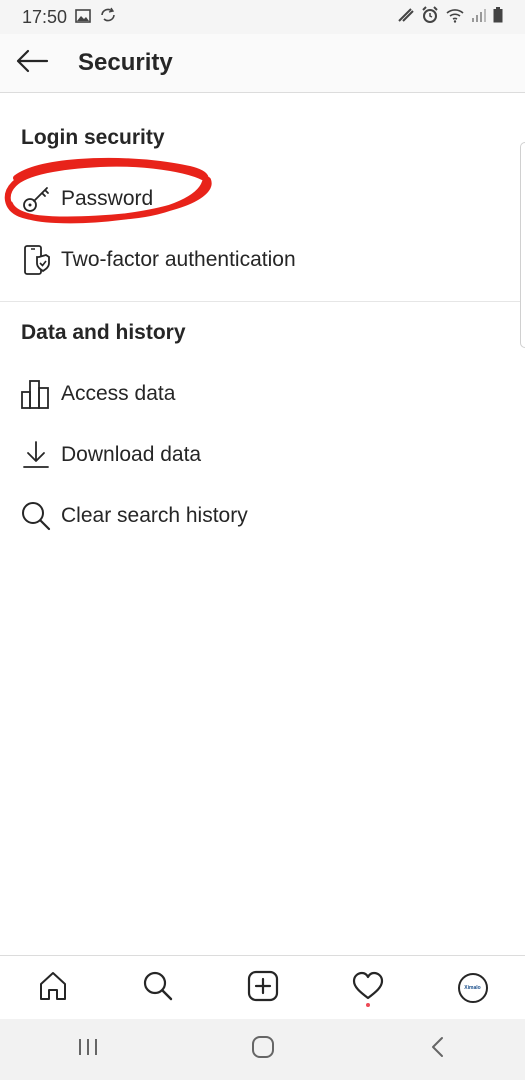  I want to click on two-factor-authentication-label: Two-factor authentication, so click(178, 259).